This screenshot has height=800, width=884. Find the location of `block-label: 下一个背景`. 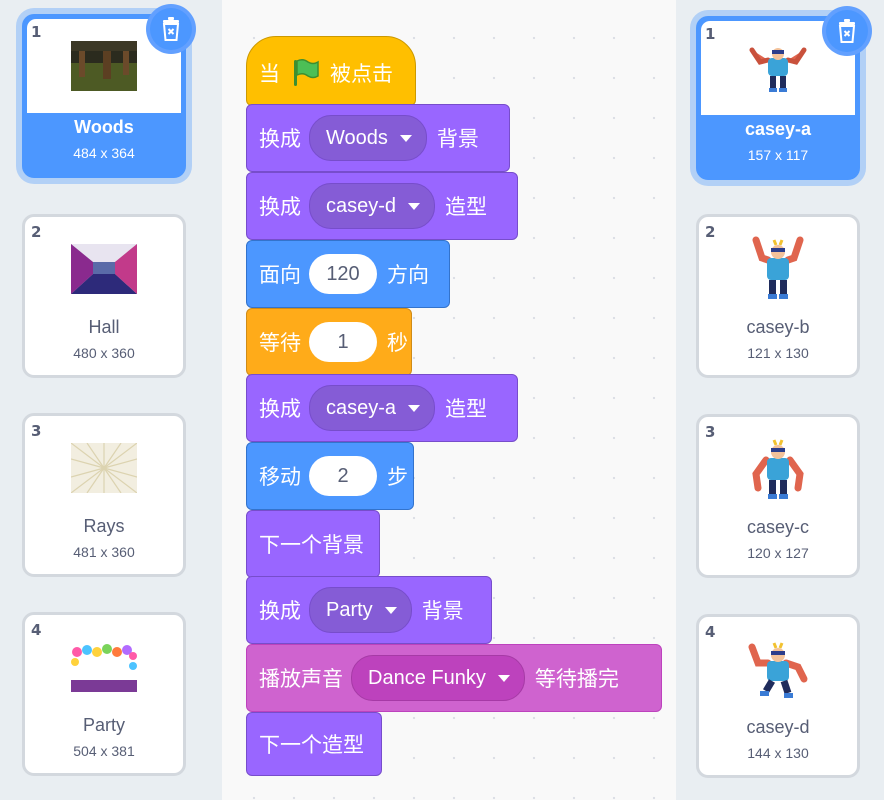

block-label: 下一个背景 is located at coordinates (311, 545).